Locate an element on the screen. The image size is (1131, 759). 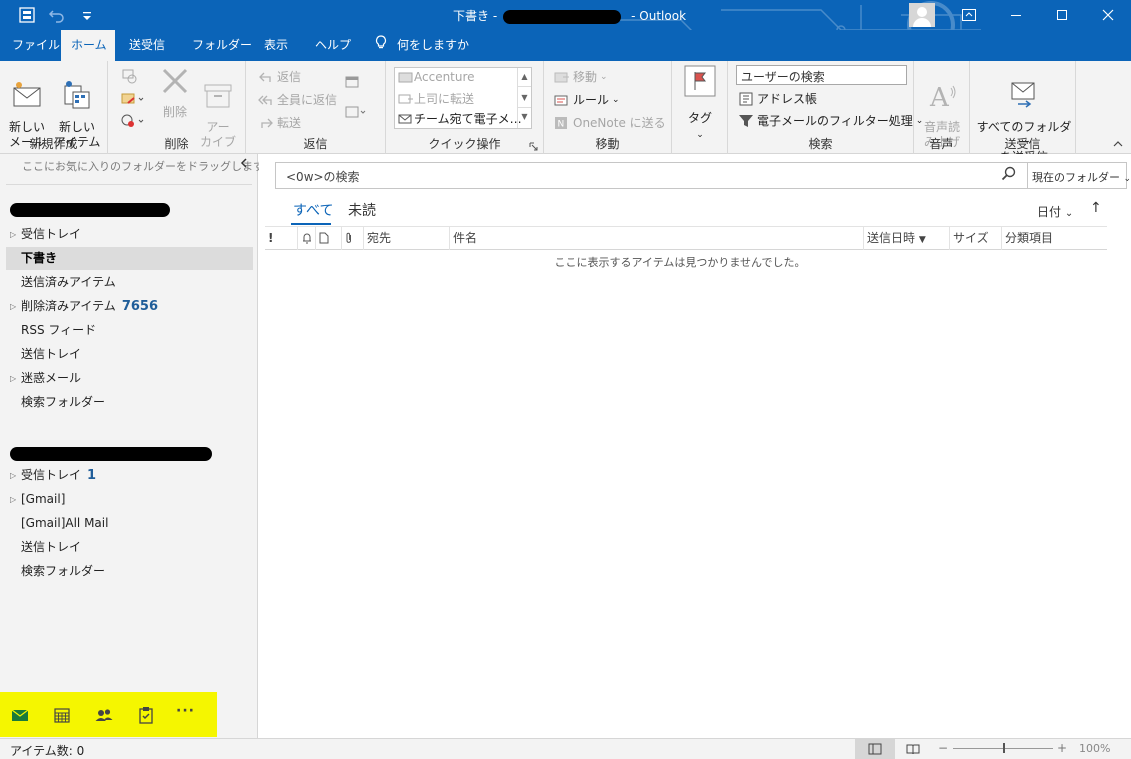
folder-deleted-items: ▷ 削除済みアイテム 7656 is located at coordinates (129, 306).